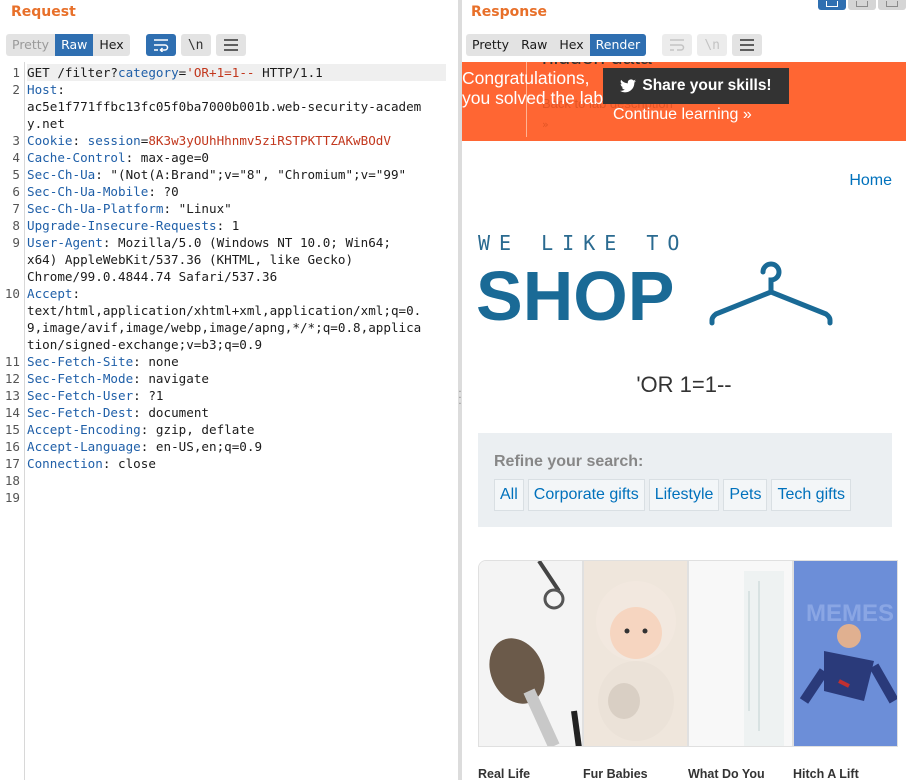 The width and height of the screenshot is (906, 780). I want to click on layout-side-by-side-button, so click(832, 5).